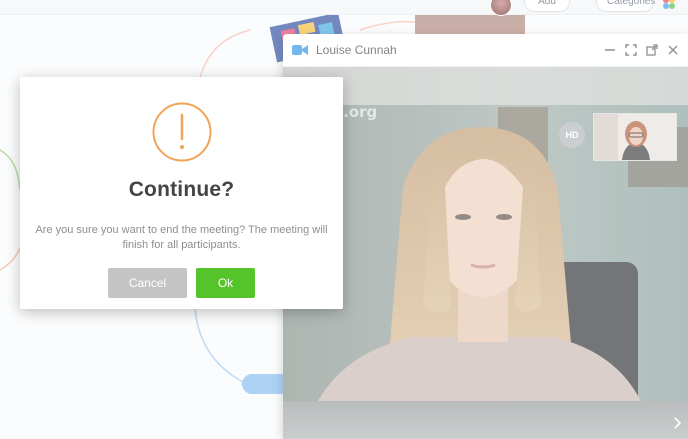  Describe the element at coordinates (485, 50) in the screenshot. I see `video-window-titlebar: Louise Cunnah` at that location.